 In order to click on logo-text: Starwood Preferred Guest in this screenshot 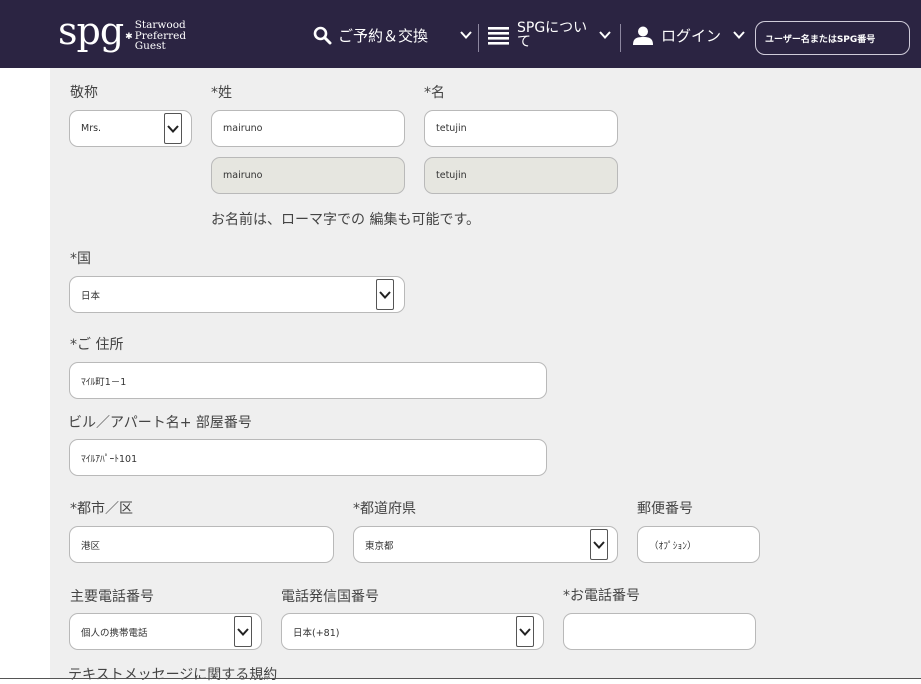, I will do `click(160, 36)`.